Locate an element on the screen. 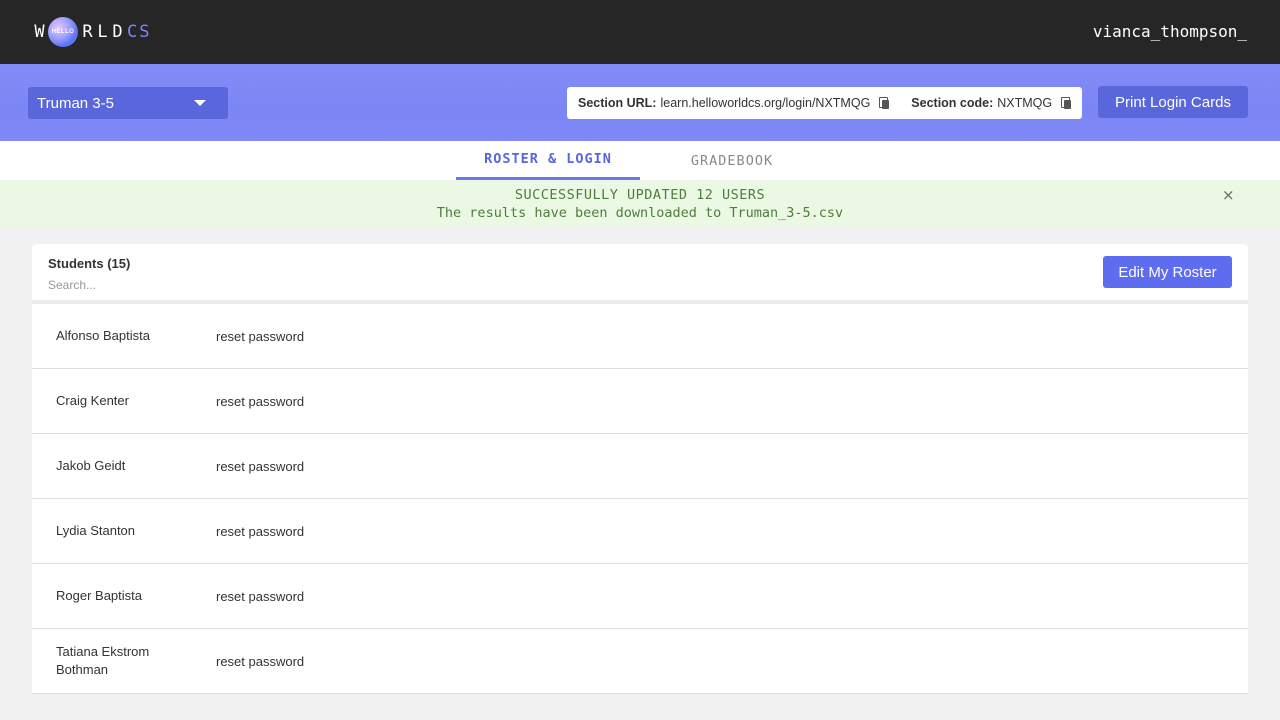 This screenshot has width=1280, height=720. chevron-down-icon is located at coordinates (200, 103).